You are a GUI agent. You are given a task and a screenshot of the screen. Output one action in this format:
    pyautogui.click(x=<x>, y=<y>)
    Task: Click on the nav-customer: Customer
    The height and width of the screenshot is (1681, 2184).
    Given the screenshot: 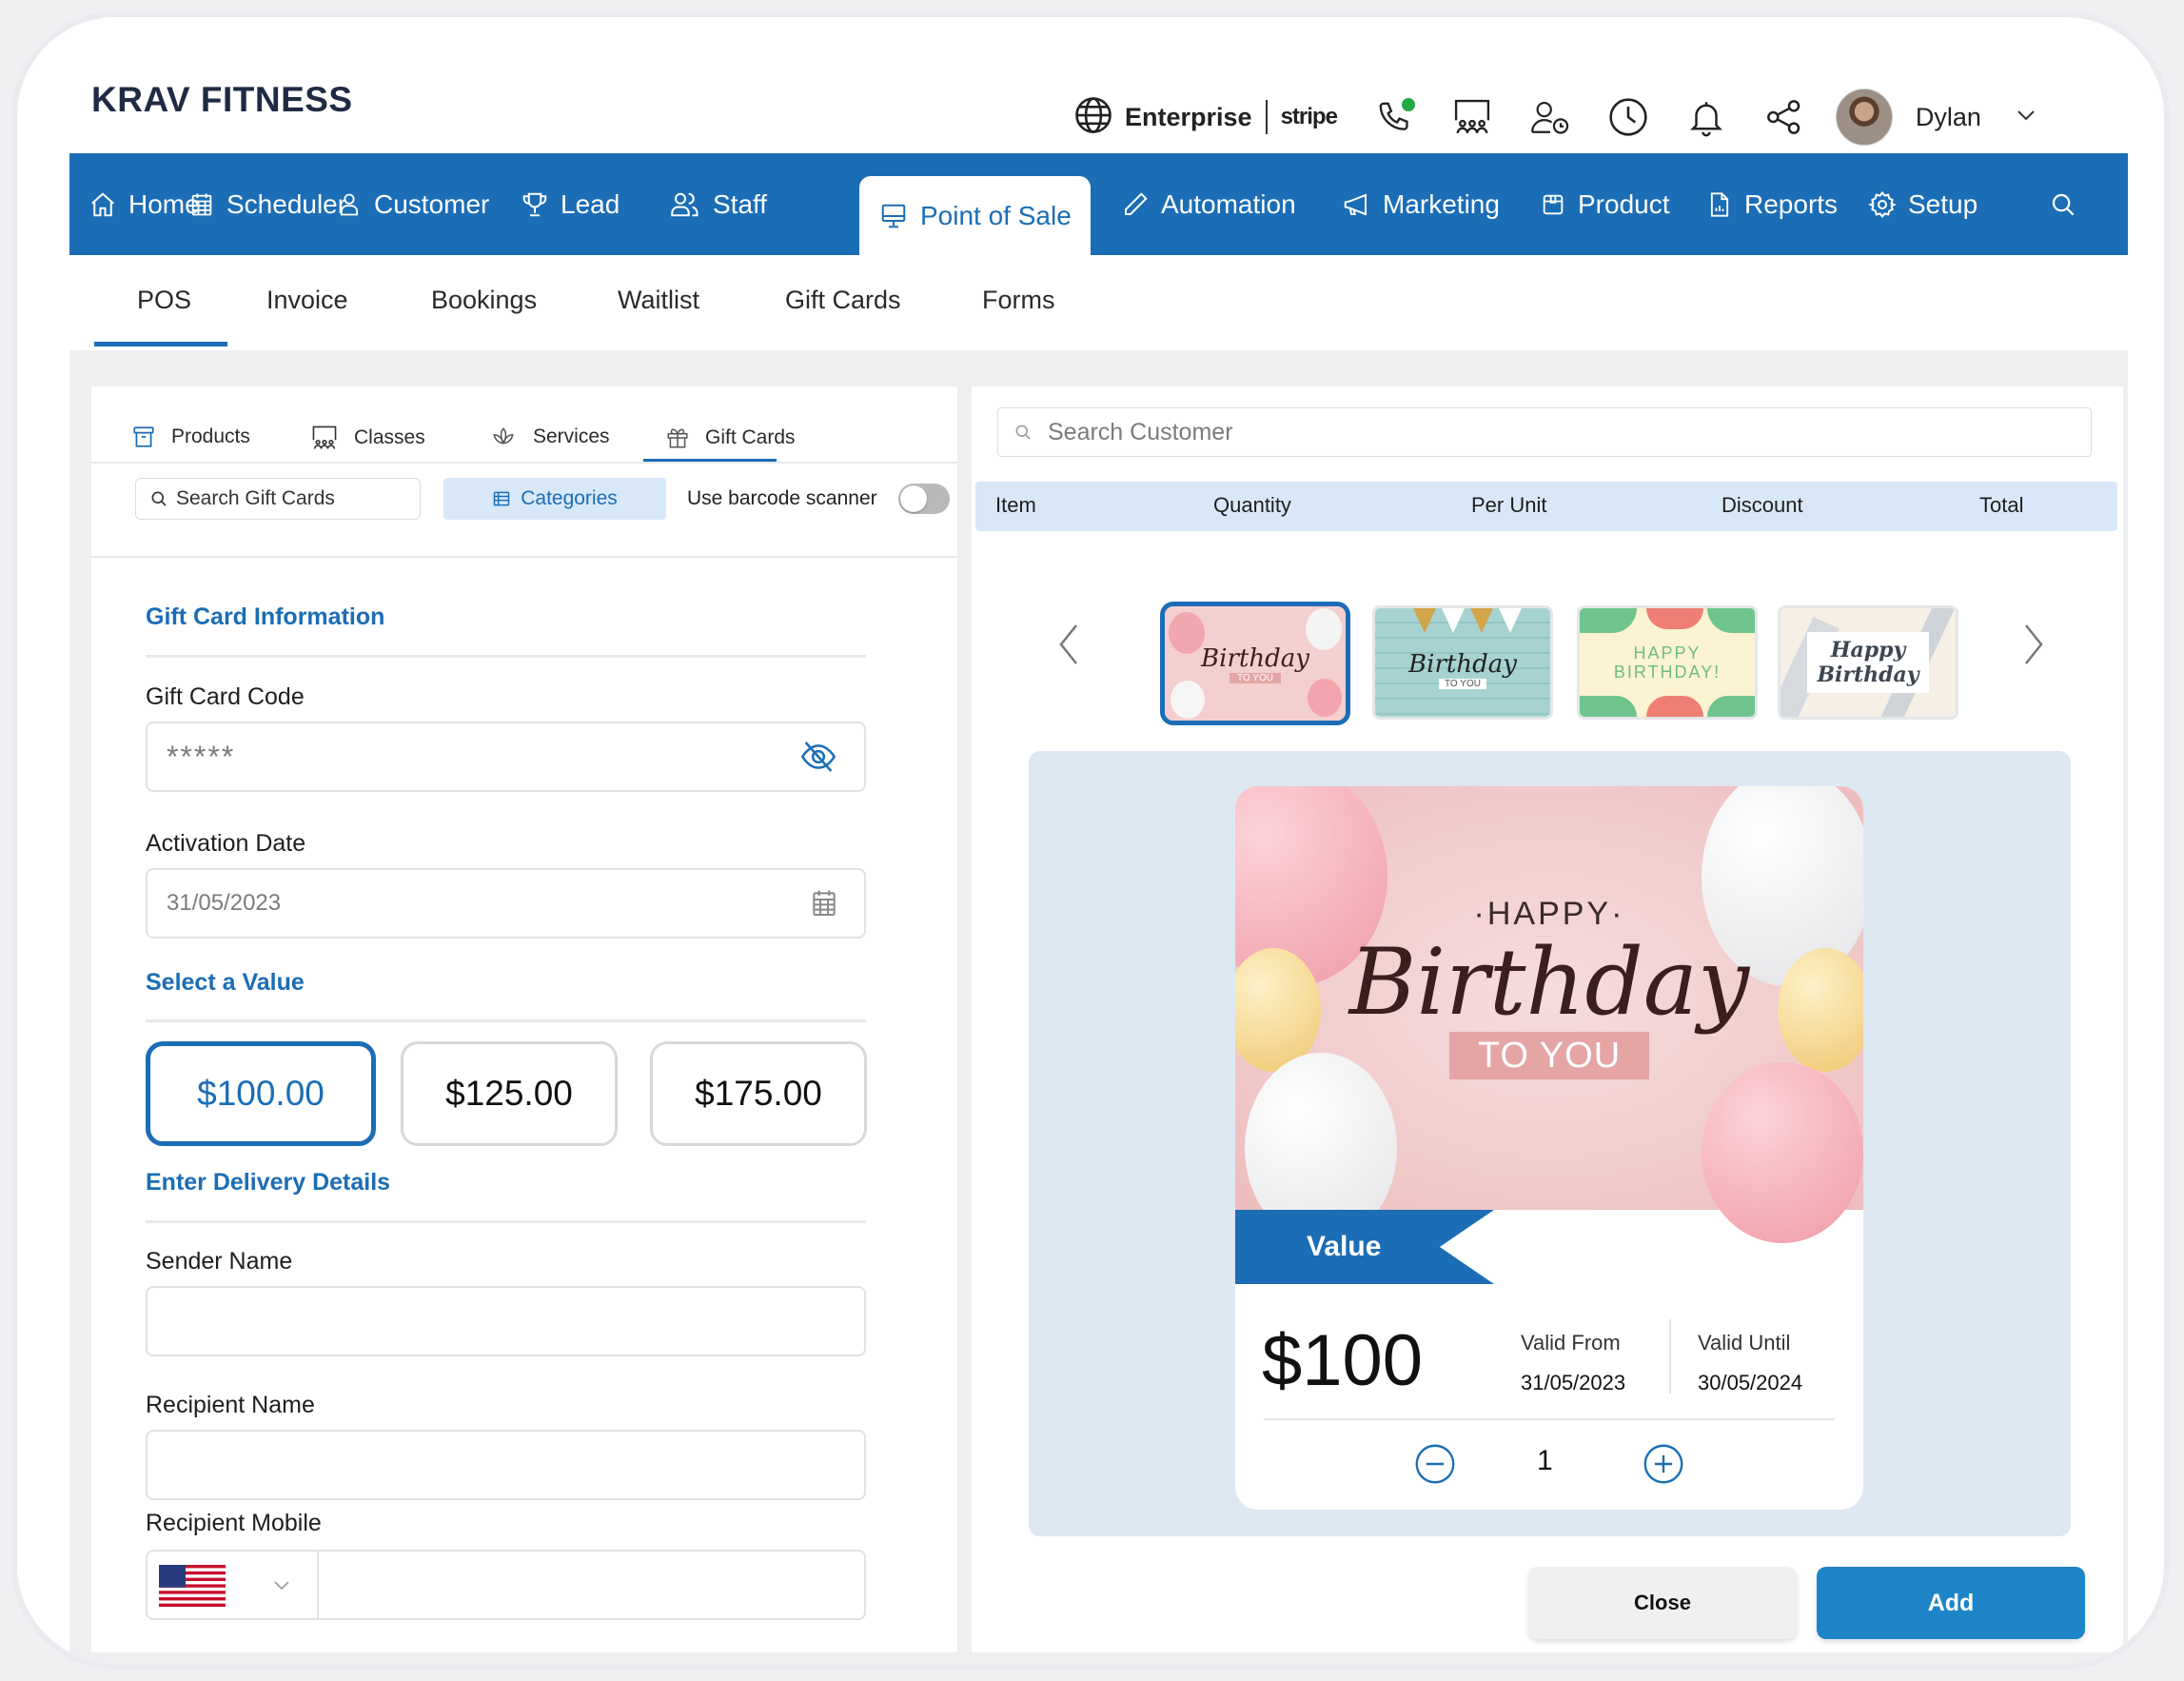 What is the action you would take?
    pyautogui.click(x=412, y=204)
    